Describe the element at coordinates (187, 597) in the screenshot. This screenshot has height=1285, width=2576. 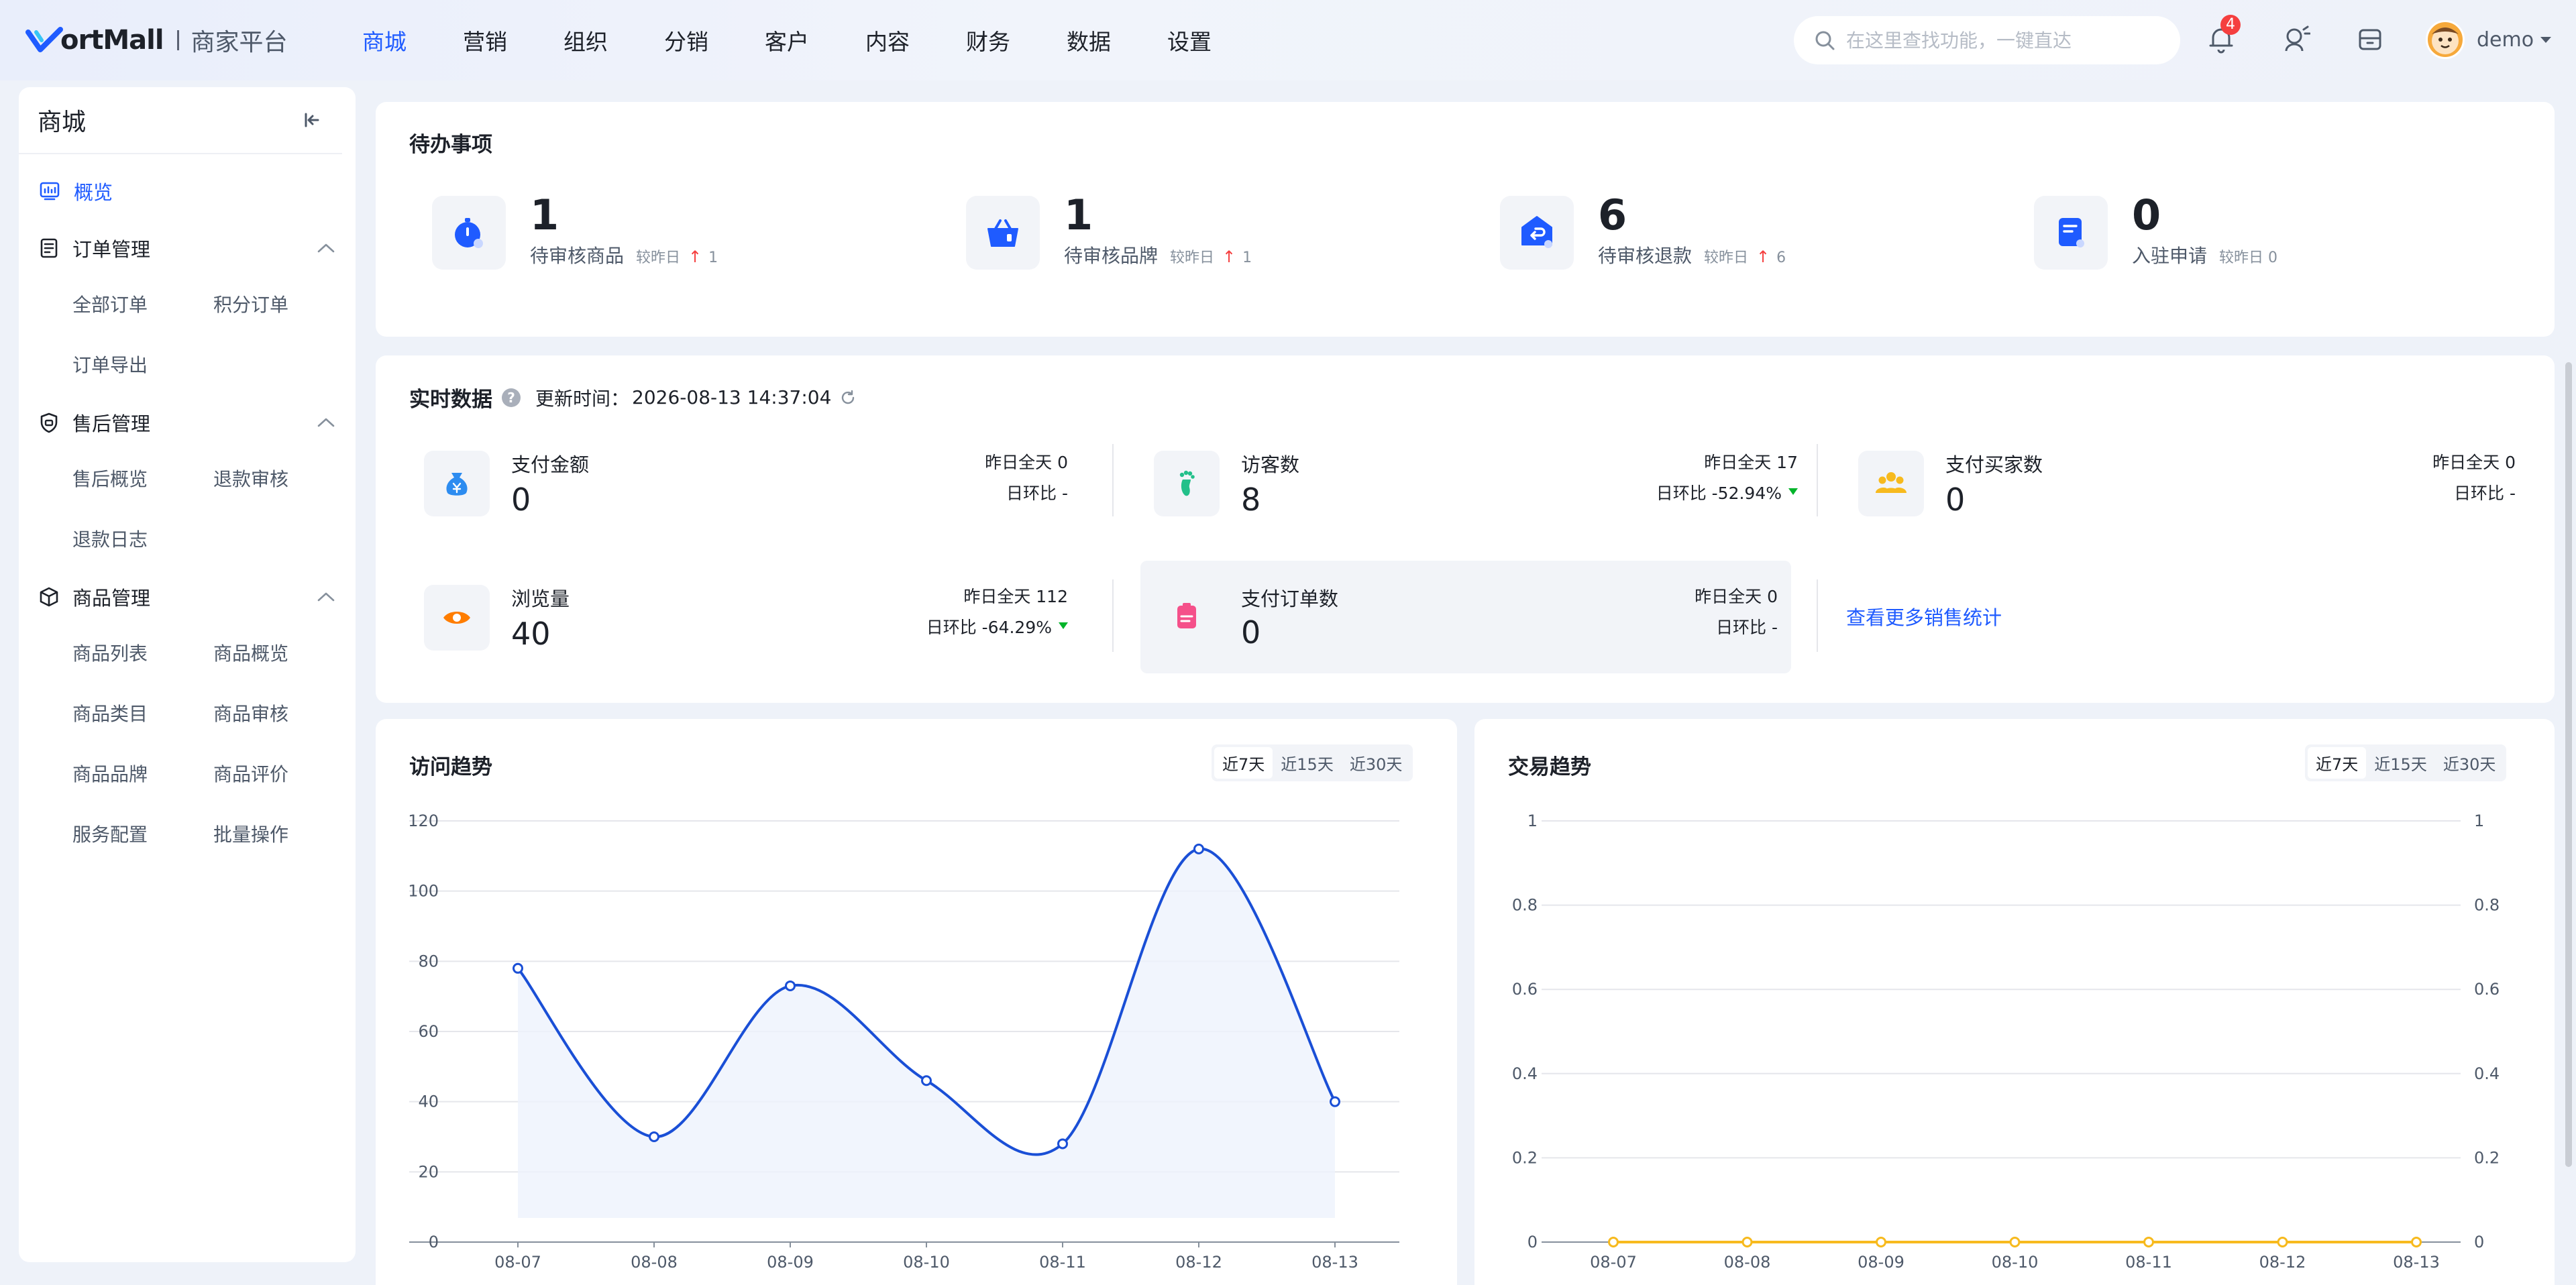
I see `sidebar-group-products: 商品管理` at that location.